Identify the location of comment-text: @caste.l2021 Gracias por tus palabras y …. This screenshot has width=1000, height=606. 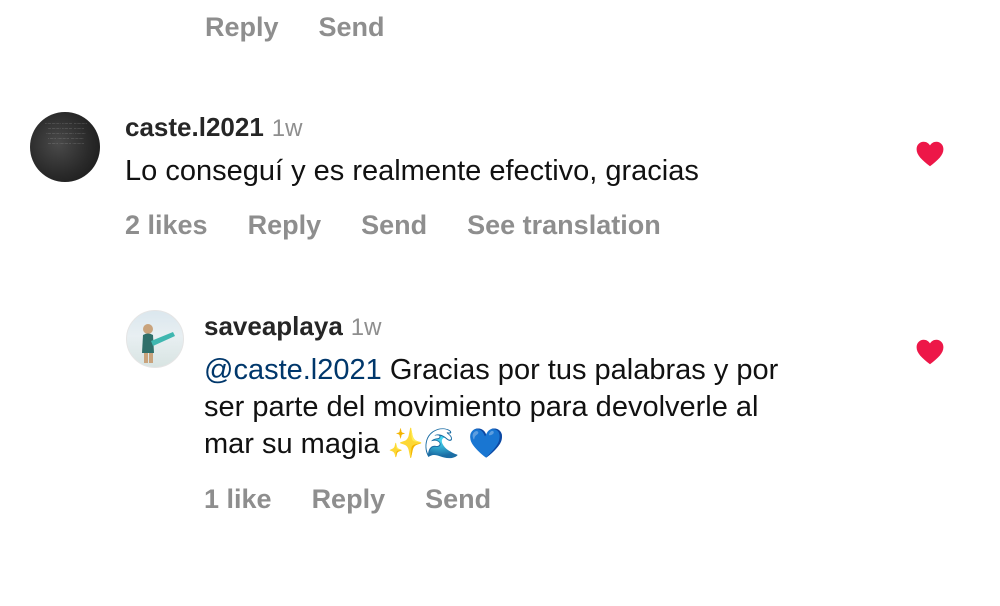
(491, 407).